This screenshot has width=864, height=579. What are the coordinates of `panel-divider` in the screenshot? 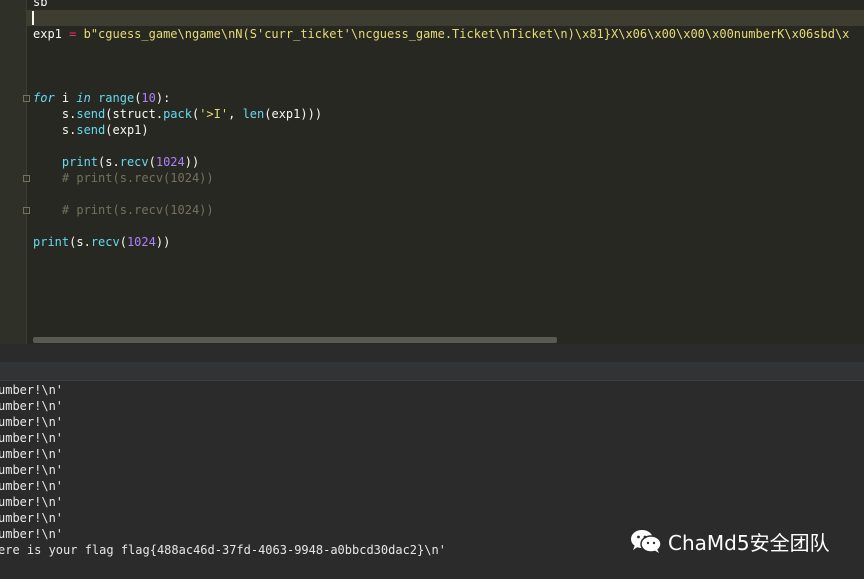 It's located at (432, 353).